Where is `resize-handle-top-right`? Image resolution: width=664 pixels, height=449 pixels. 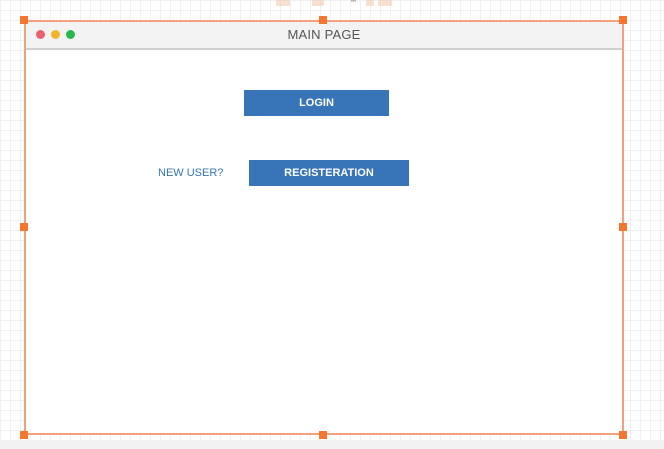 resize-handle-top-right is located at coordinates (623, 20).